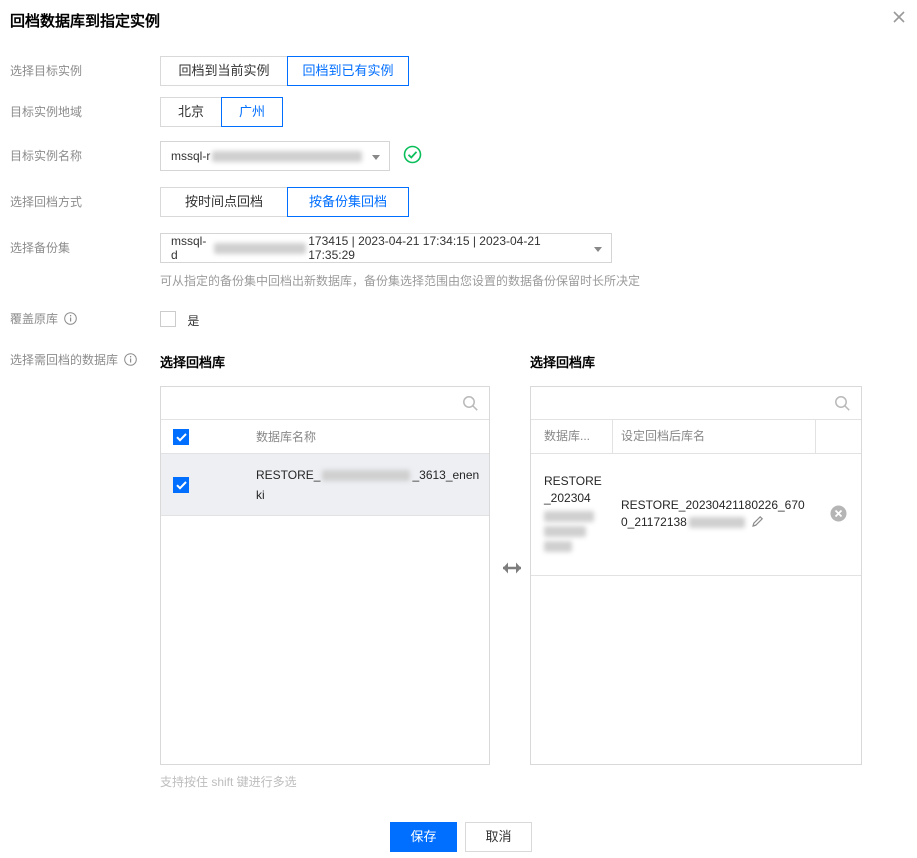 This screenshot has width=917, height=858. Describe the element at coordinates (838, 515) in the screenshot. I see `remove-icon` at that location.